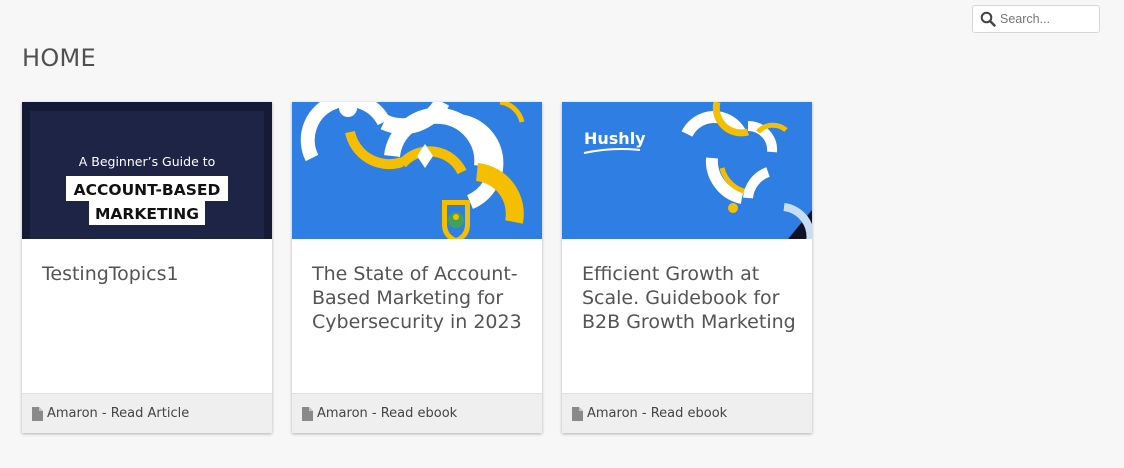 The height and width of the screenshot is (468, 1124). What do you see at coordinates (687, 170) in the screenshot?
I see `card-thumbnail: Hushly` at bounding box center [687, 170].